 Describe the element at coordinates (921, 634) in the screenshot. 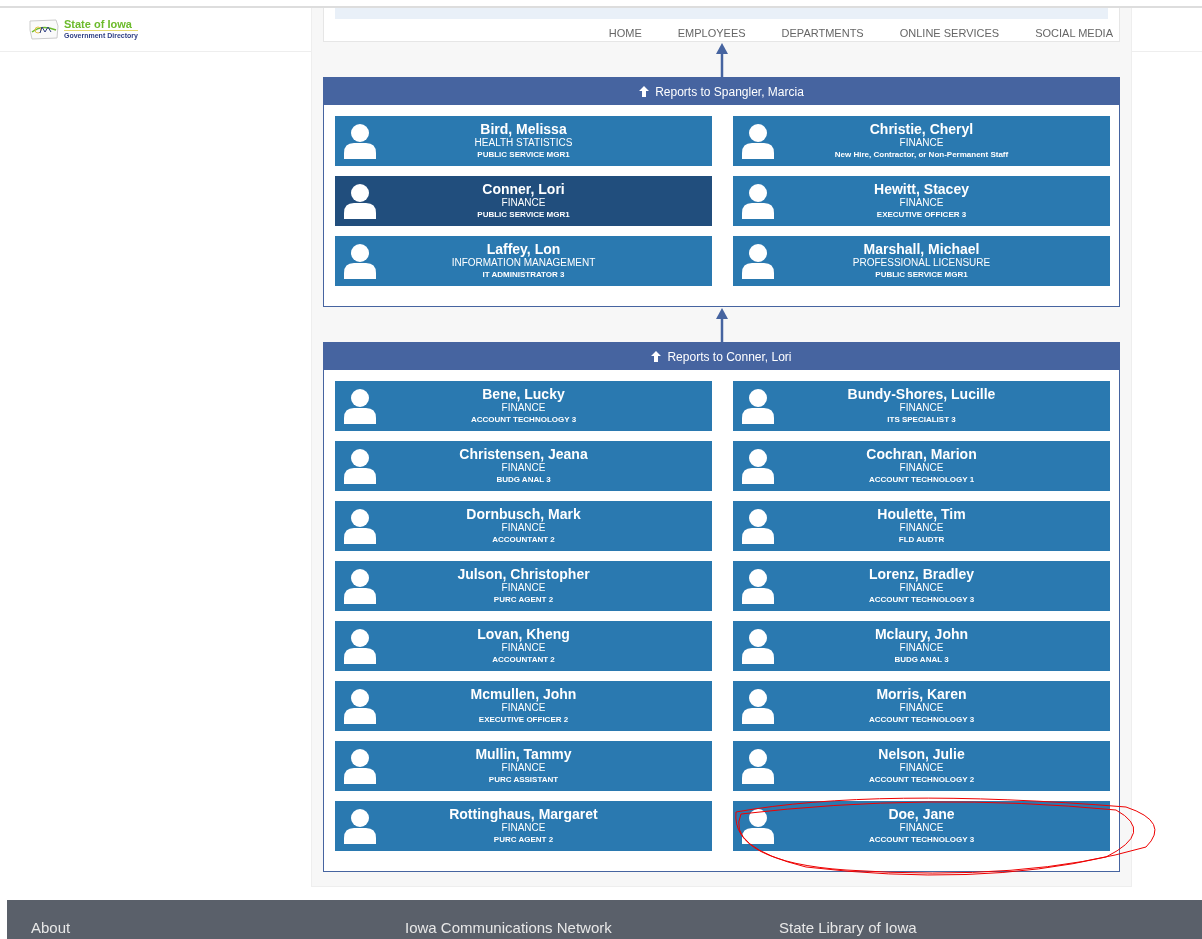

I see `employee-name: Mclaury, John` at that location.